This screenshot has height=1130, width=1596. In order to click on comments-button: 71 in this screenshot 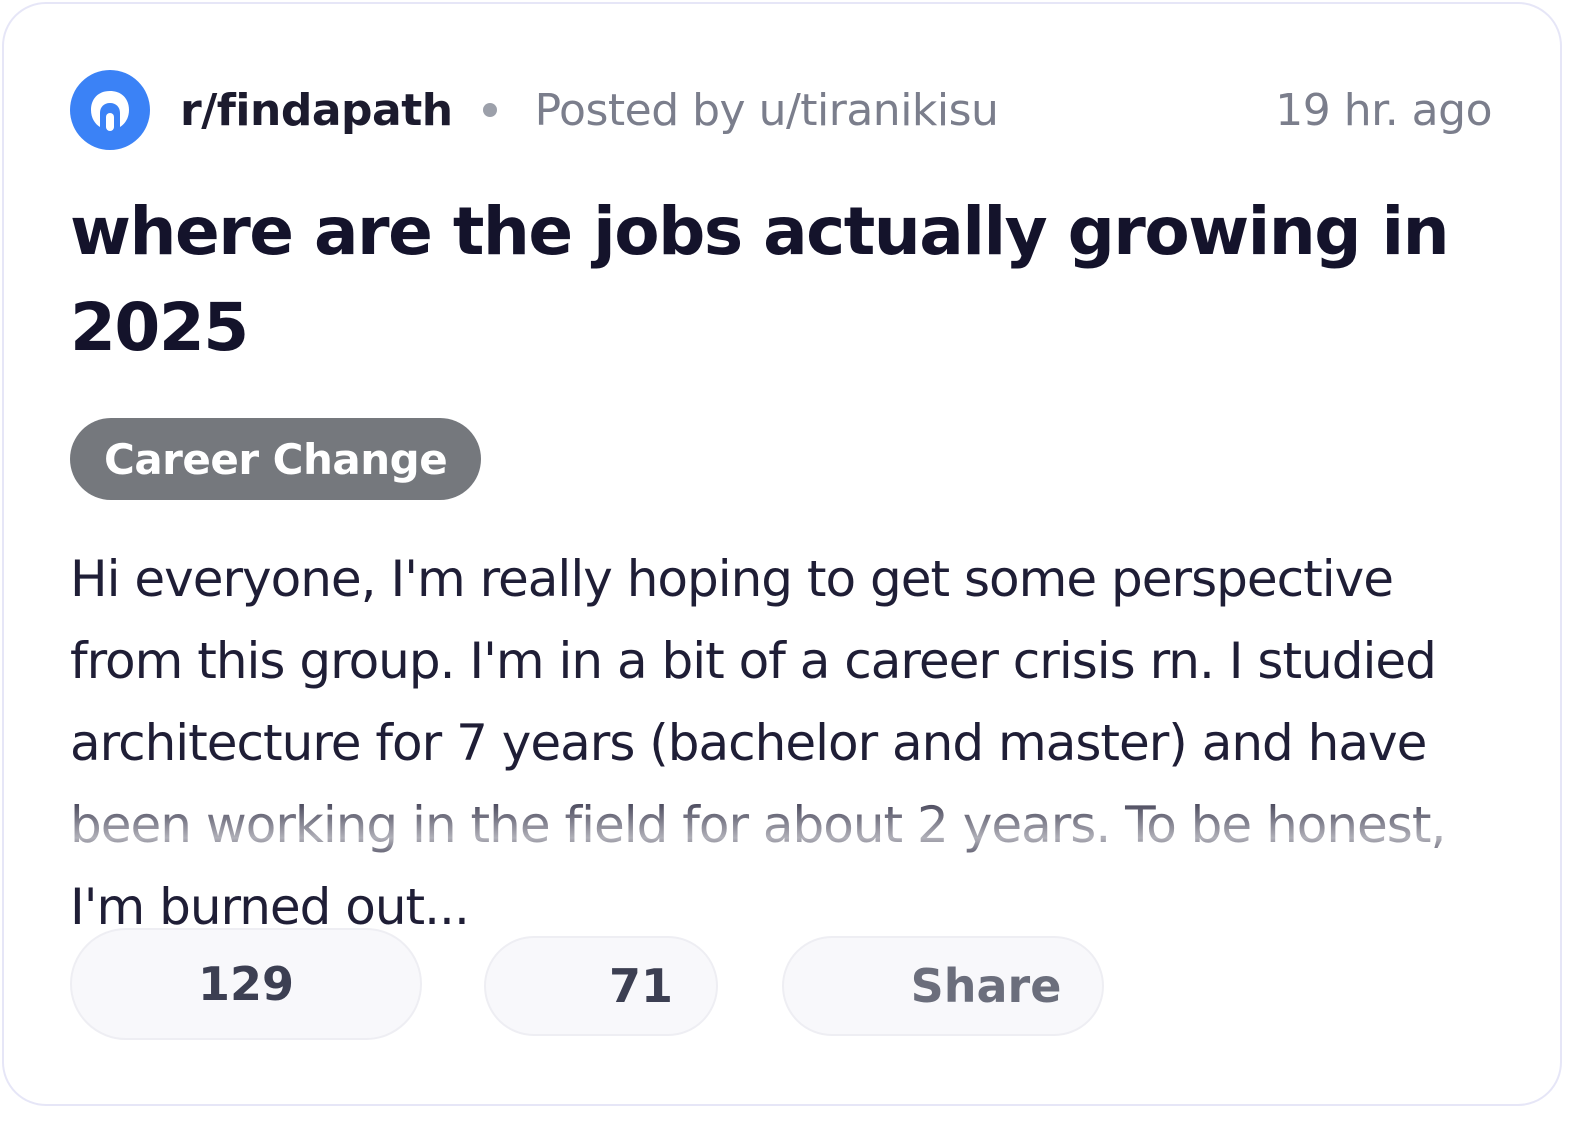, I will do `click(601, 986)`.